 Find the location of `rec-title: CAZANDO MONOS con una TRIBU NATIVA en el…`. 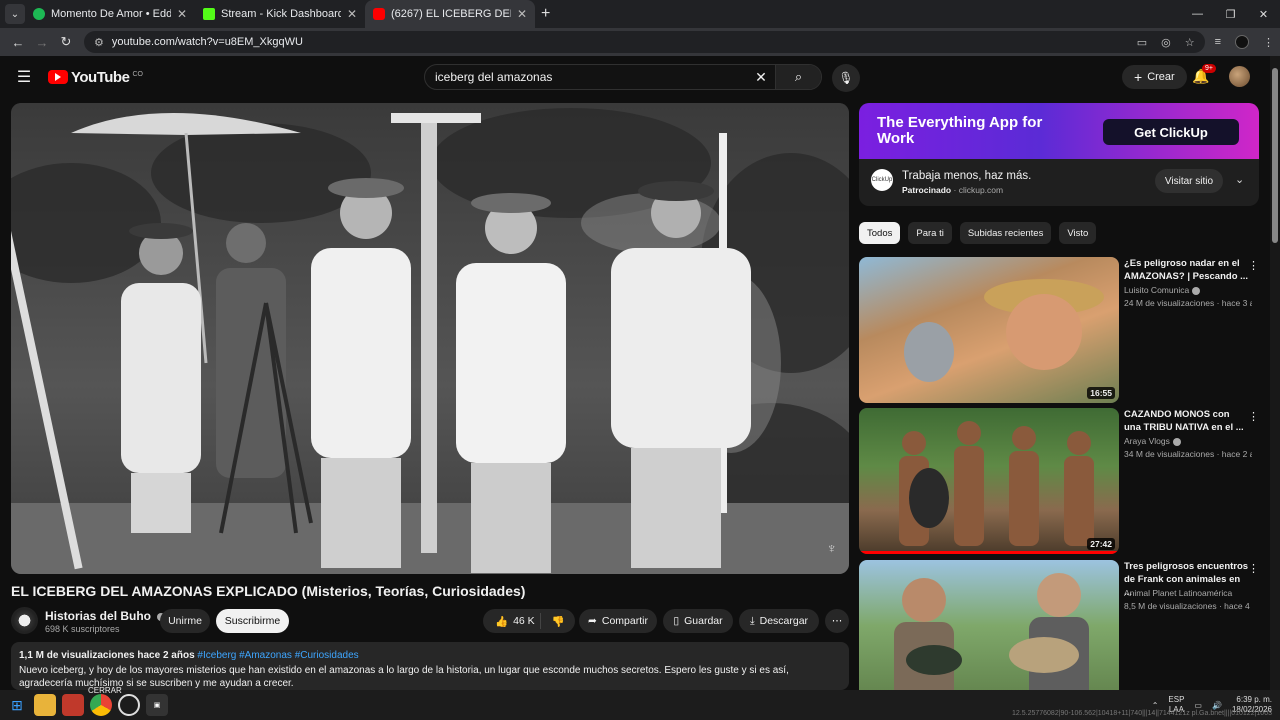

rec-title: CAZANDO MONOS con una TRIBU NATIVA en el… is located at coordinates (1186, 421).